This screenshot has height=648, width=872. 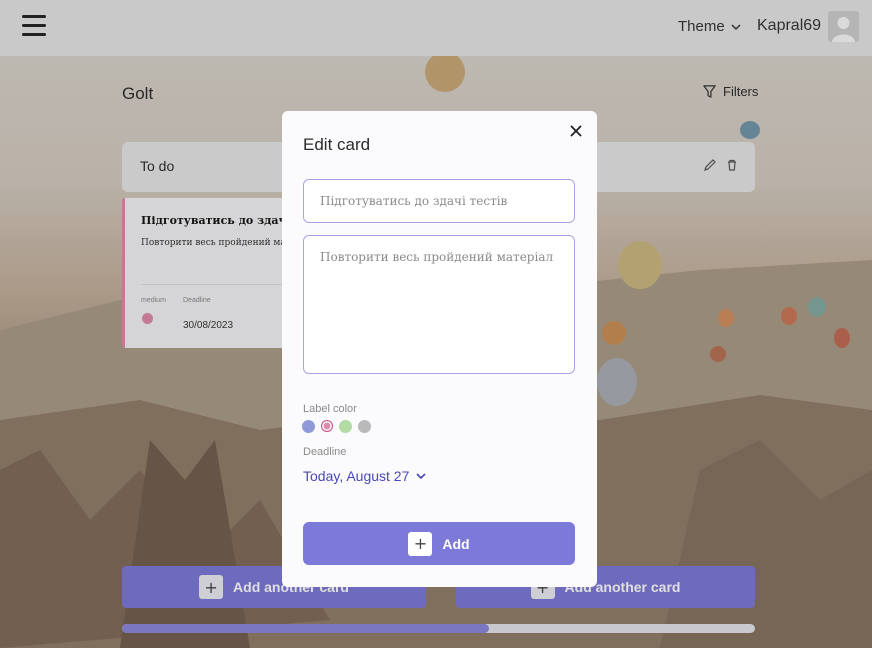 I want to click on close-icon, so click(x=576, y=131).